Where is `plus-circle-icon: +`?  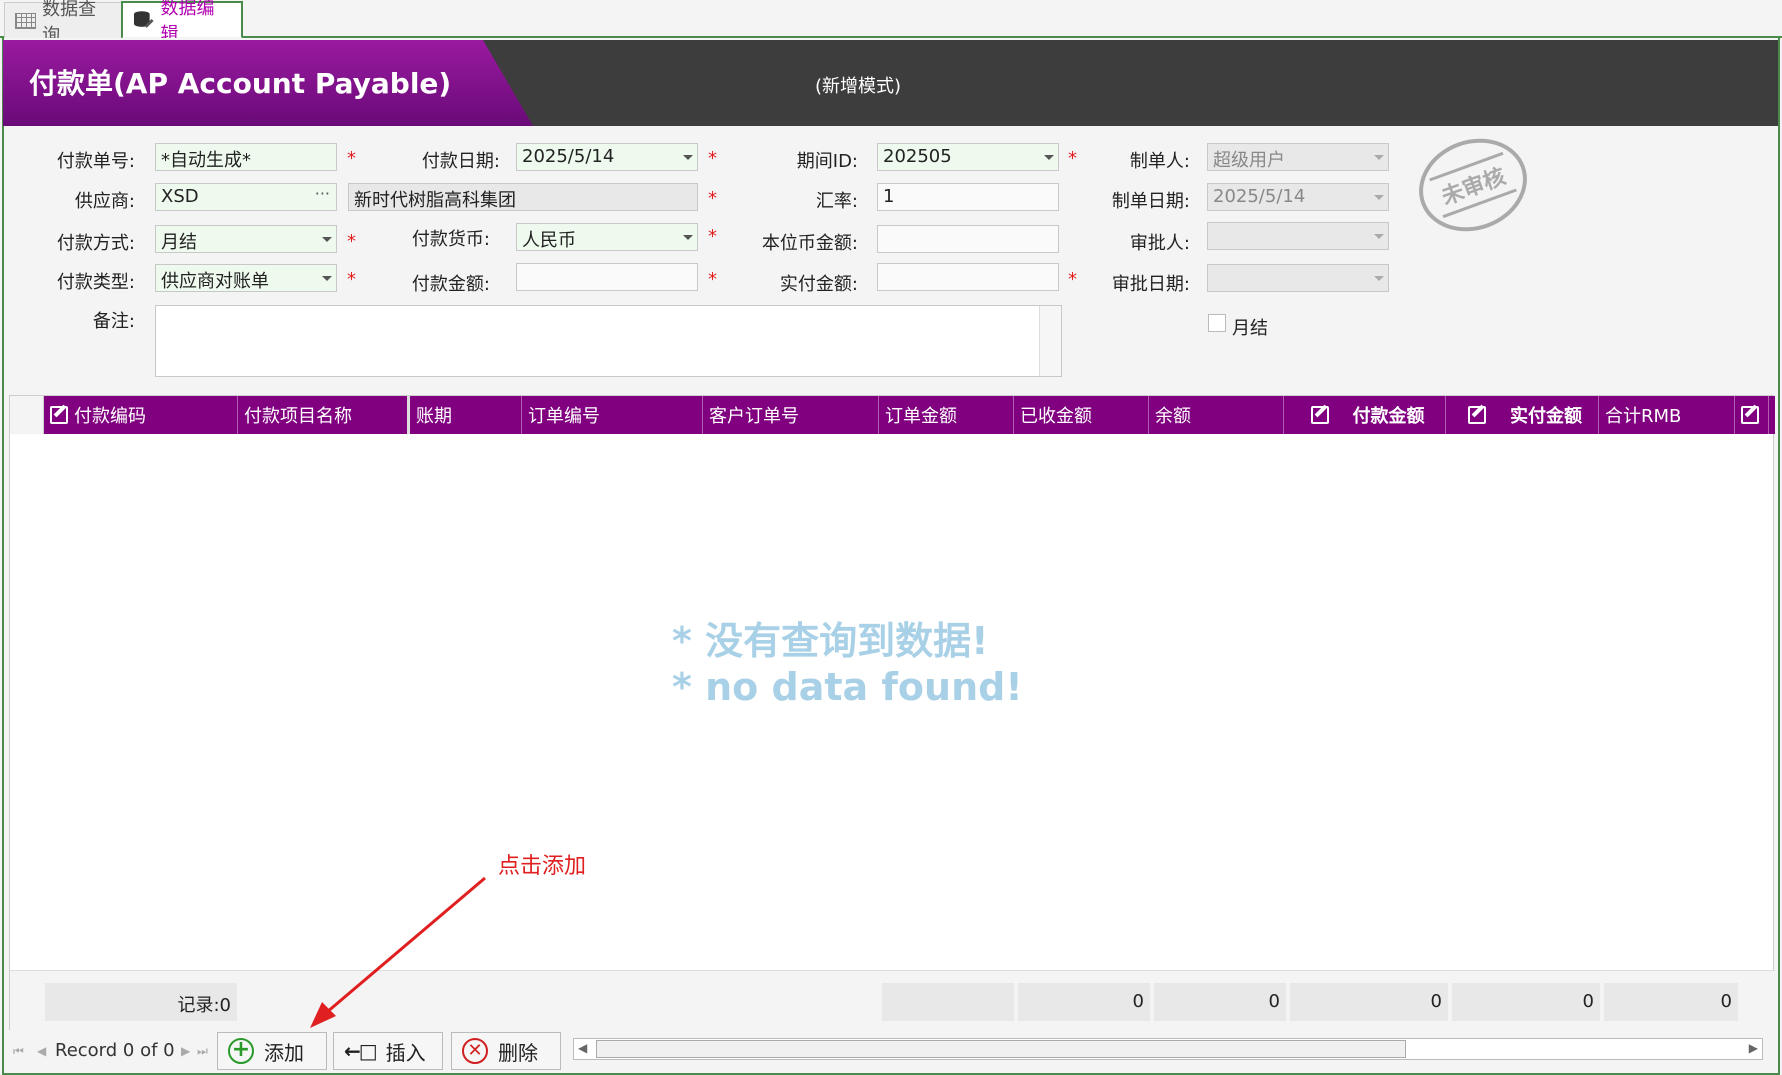 plus-circle-icon: + is located at coordinates (241, 1051).